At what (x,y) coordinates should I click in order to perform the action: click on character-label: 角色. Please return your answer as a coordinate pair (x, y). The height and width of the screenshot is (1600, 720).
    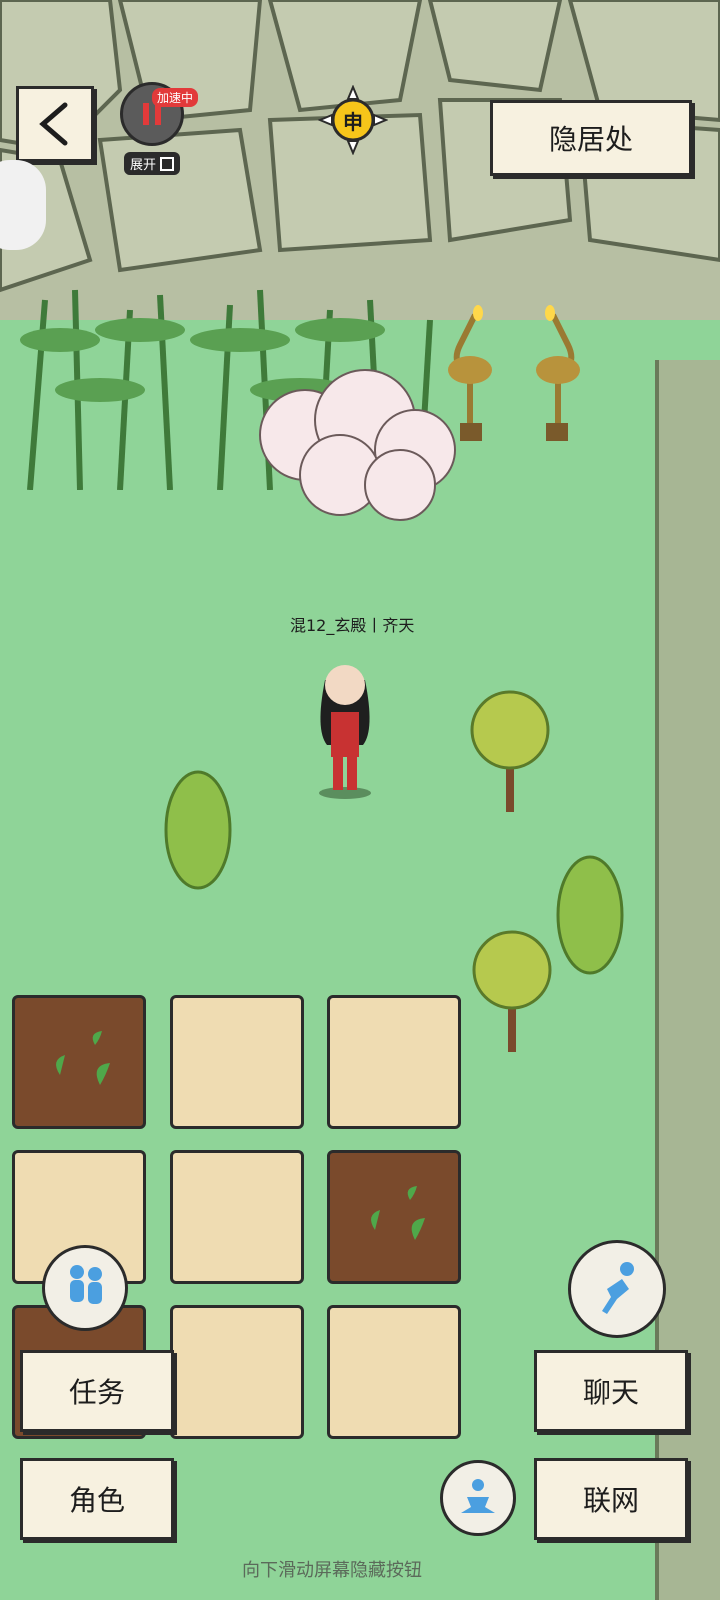
    Looking at the image, I should click on (96, 1500).